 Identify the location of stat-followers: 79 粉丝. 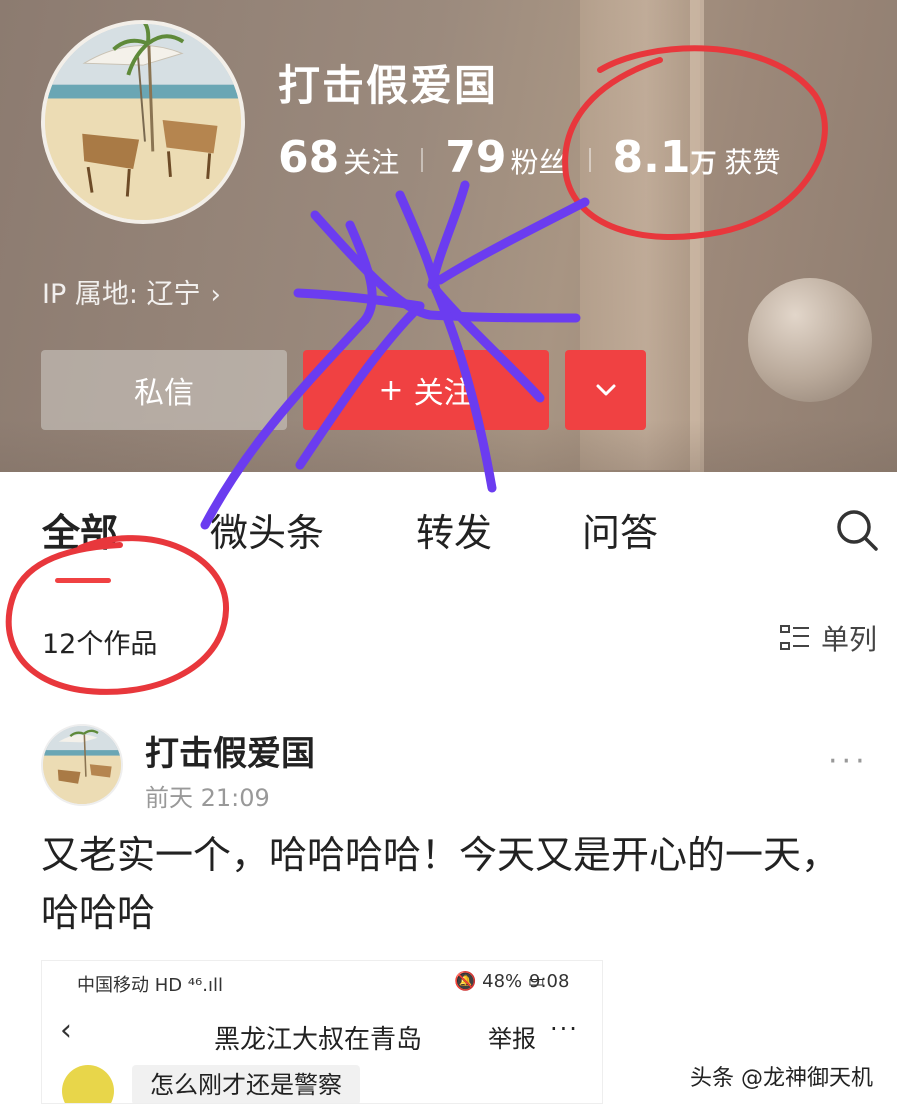
(505, 157).